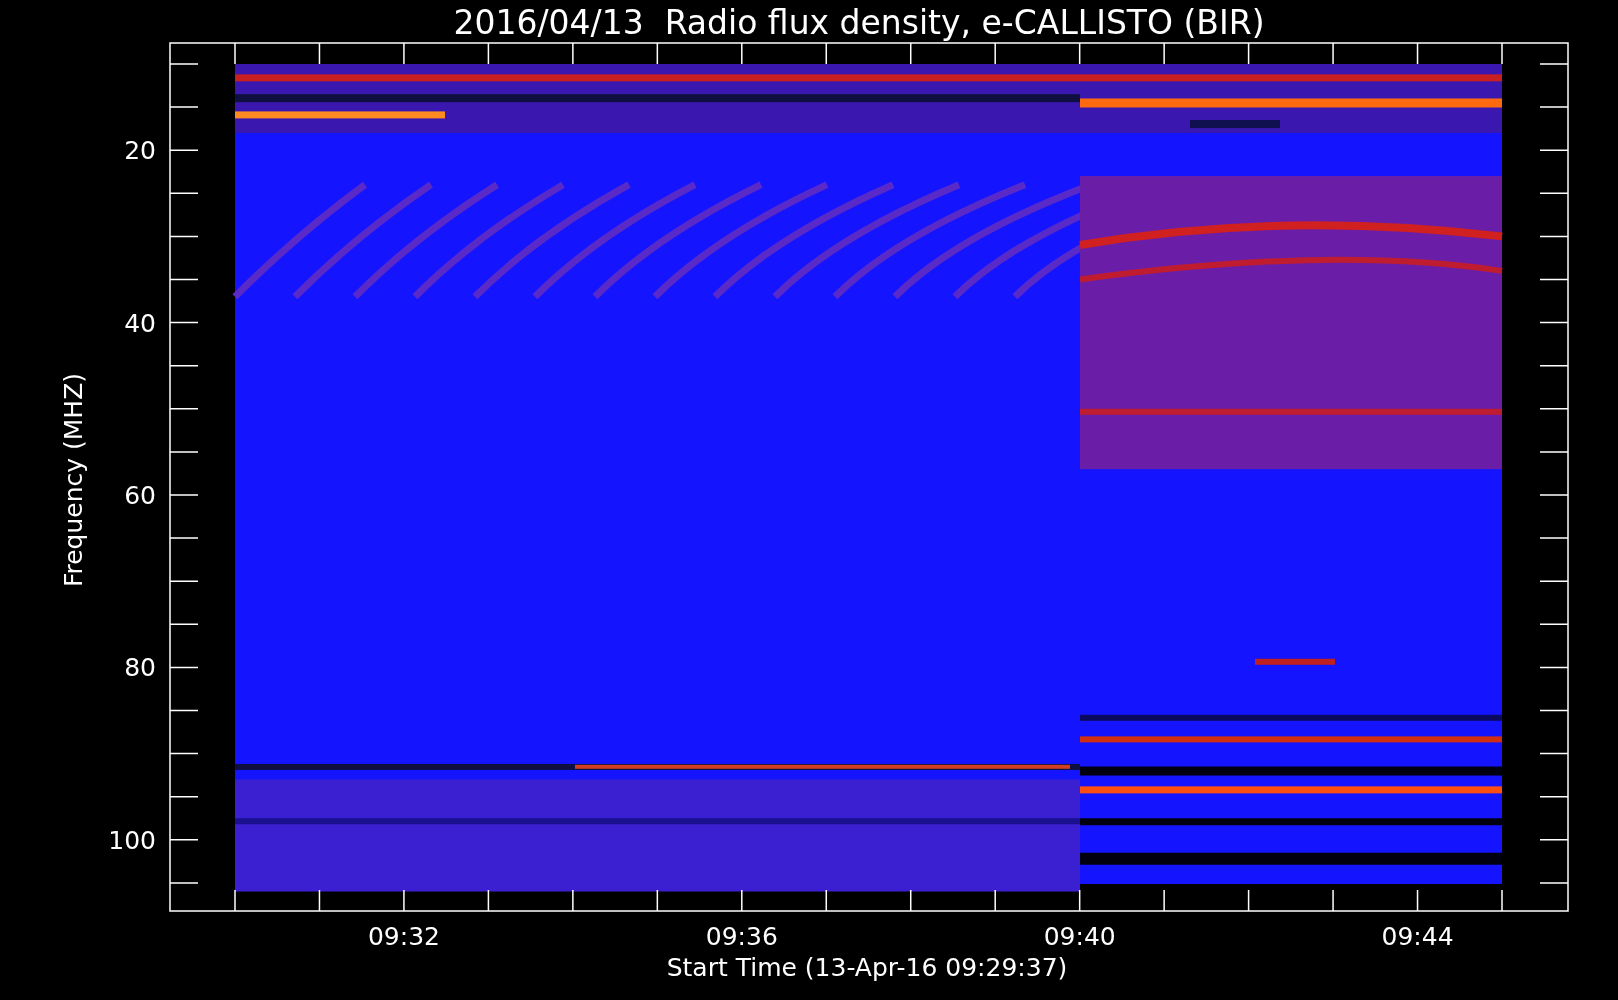 The width and height of the screenshot is (1618, 1000). I want to click on x-tick-label: 09:32, so click(403, 936).